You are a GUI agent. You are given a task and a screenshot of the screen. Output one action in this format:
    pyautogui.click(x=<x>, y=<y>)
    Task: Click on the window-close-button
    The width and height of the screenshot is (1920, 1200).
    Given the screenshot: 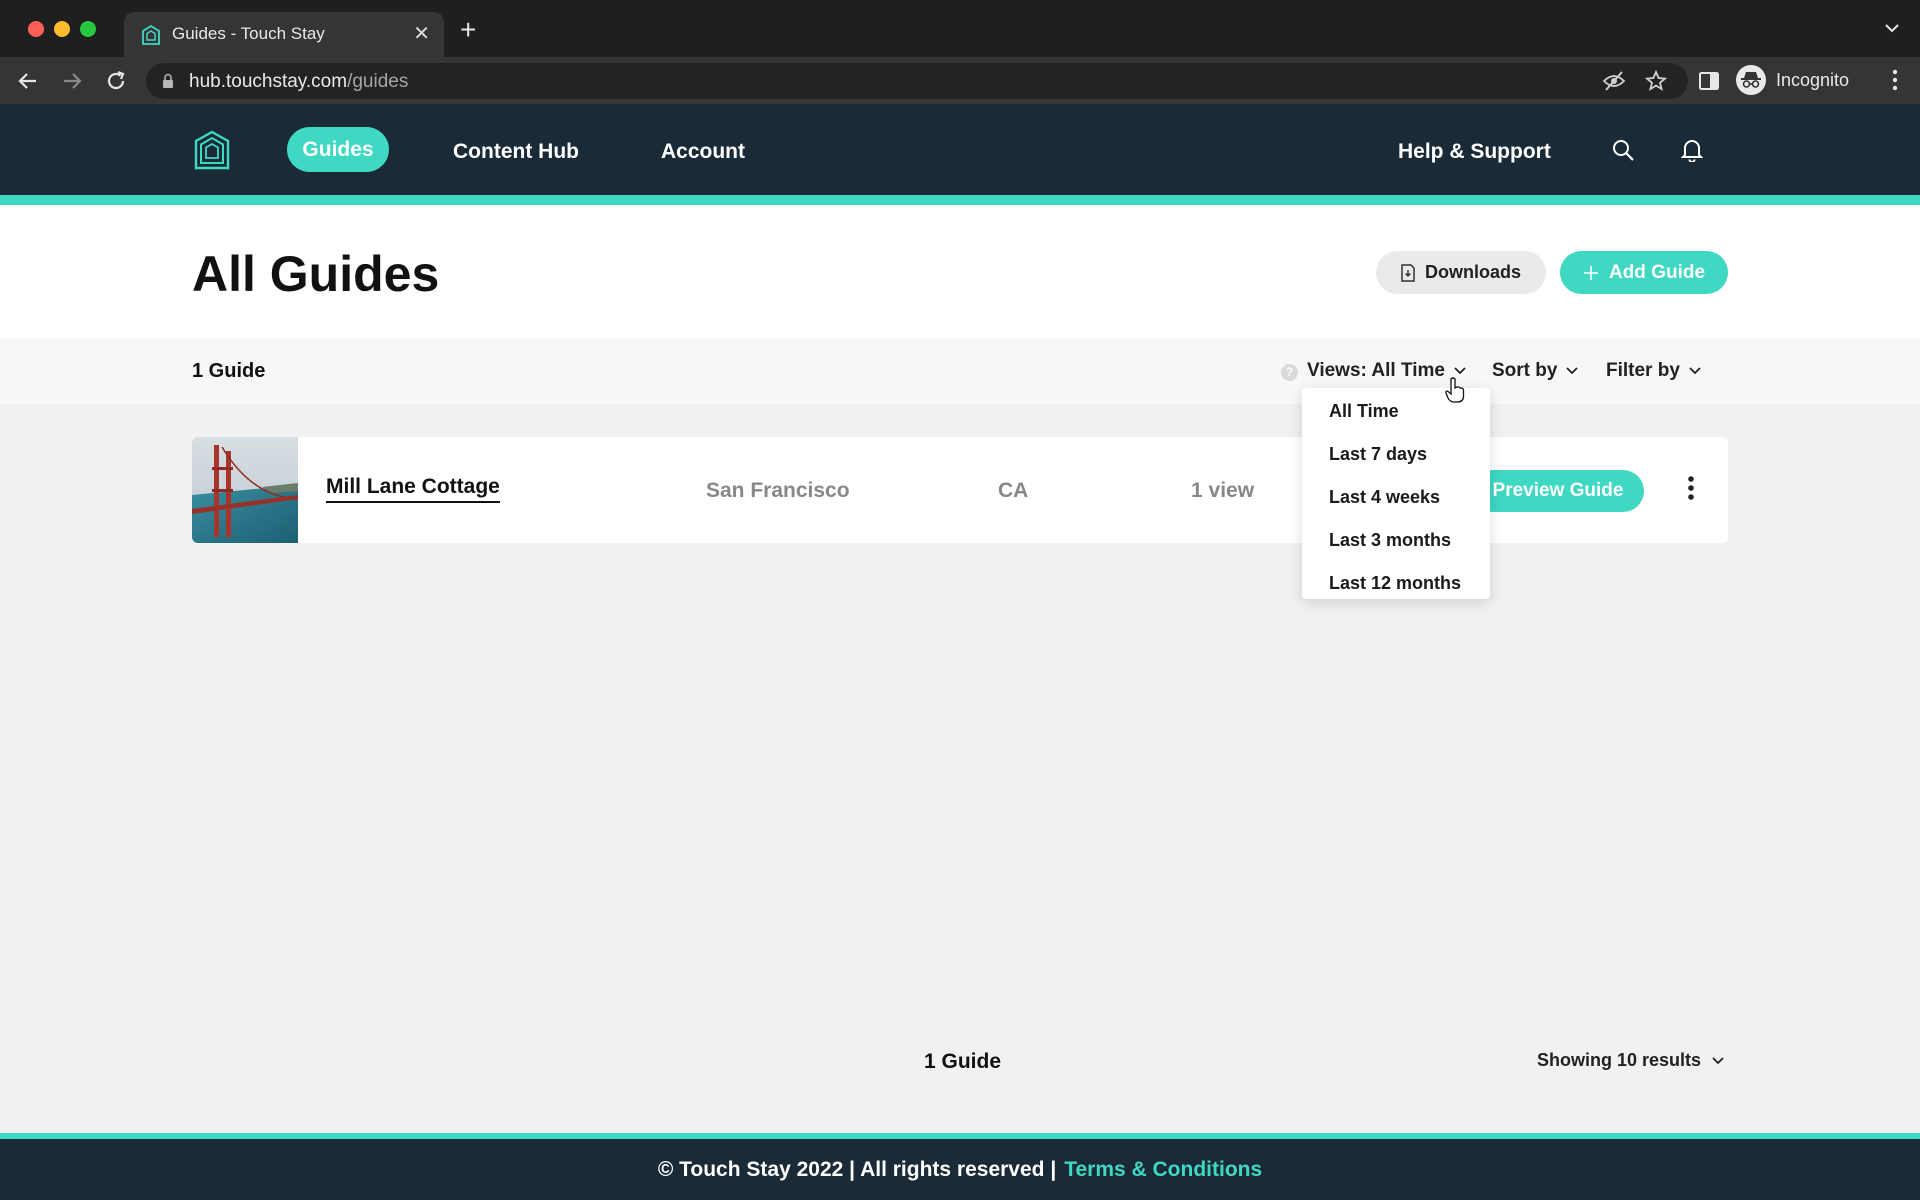 What is the action you would take?
    pyautogui.click(x=36, y=29)
    